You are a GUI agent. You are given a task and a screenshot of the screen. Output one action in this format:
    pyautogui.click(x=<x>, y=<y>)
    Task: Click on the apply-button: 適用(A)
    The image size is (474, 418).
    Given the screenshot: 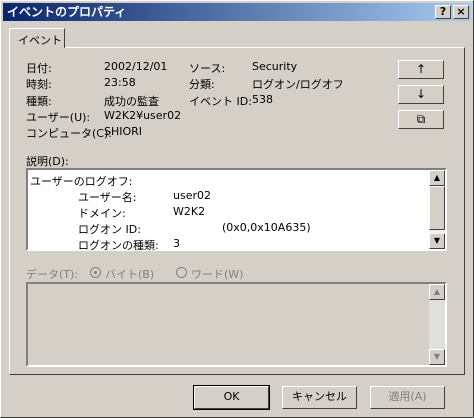 What is the action you would take?
    pyautogui.click(x=407, y=397)
    